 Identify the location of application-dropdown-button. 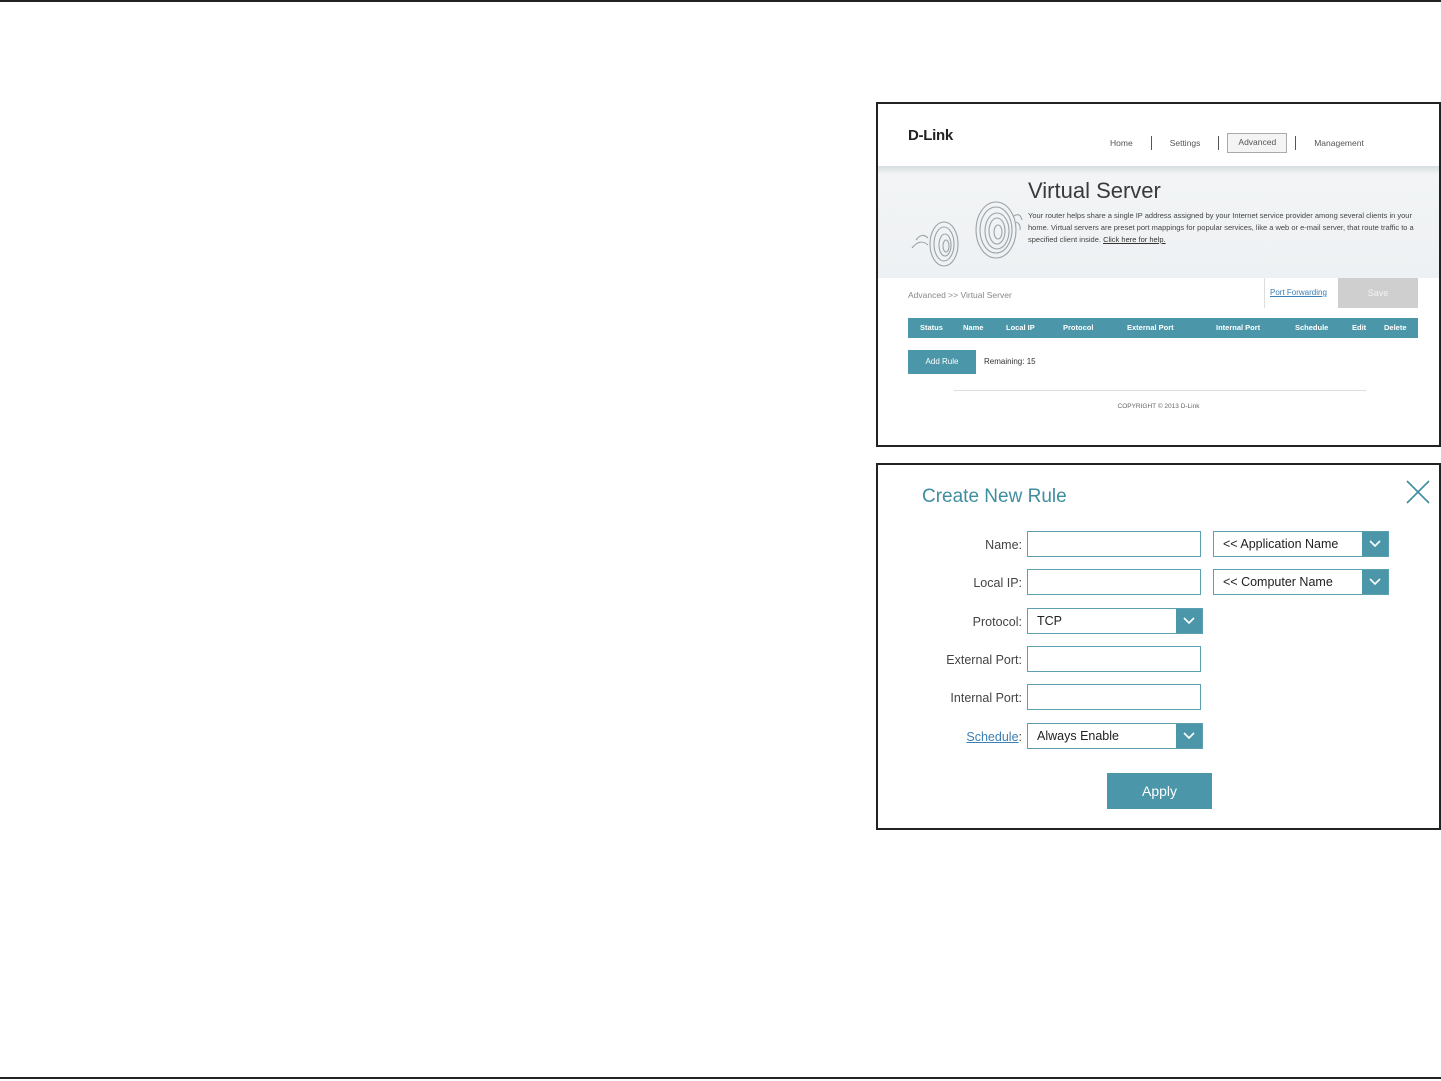
(1375, 544).